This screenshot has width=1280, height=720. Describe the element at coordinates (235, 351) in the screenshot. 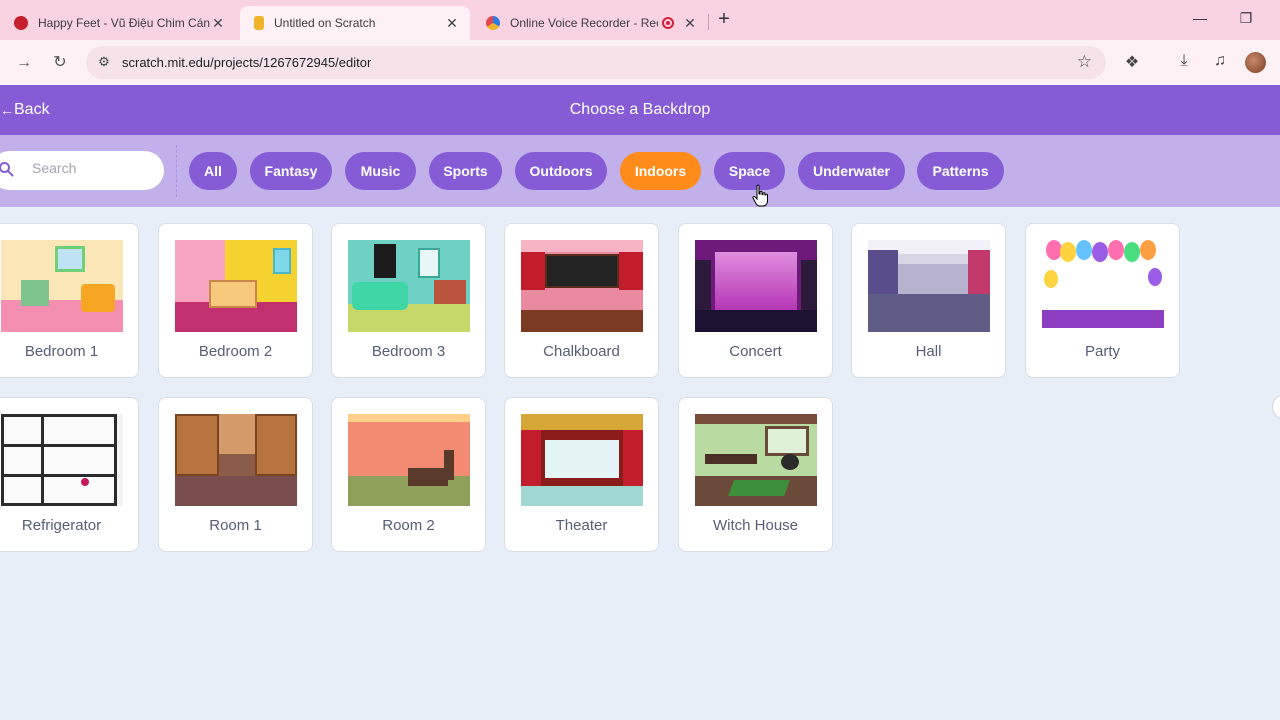

I see `backdrop-label: Bedroom 2` at that location.